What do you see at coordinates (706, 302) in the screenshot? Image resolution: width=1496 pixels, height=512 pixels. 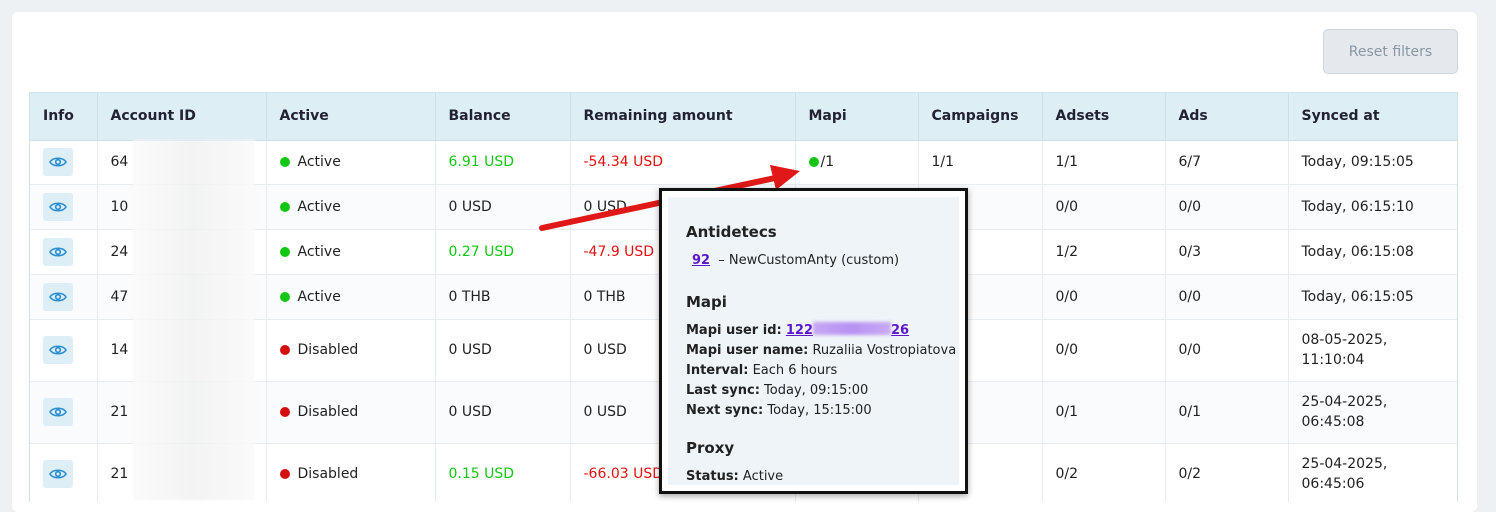 I see `mapi-title: Mapi` at bounding box center [706, 302].